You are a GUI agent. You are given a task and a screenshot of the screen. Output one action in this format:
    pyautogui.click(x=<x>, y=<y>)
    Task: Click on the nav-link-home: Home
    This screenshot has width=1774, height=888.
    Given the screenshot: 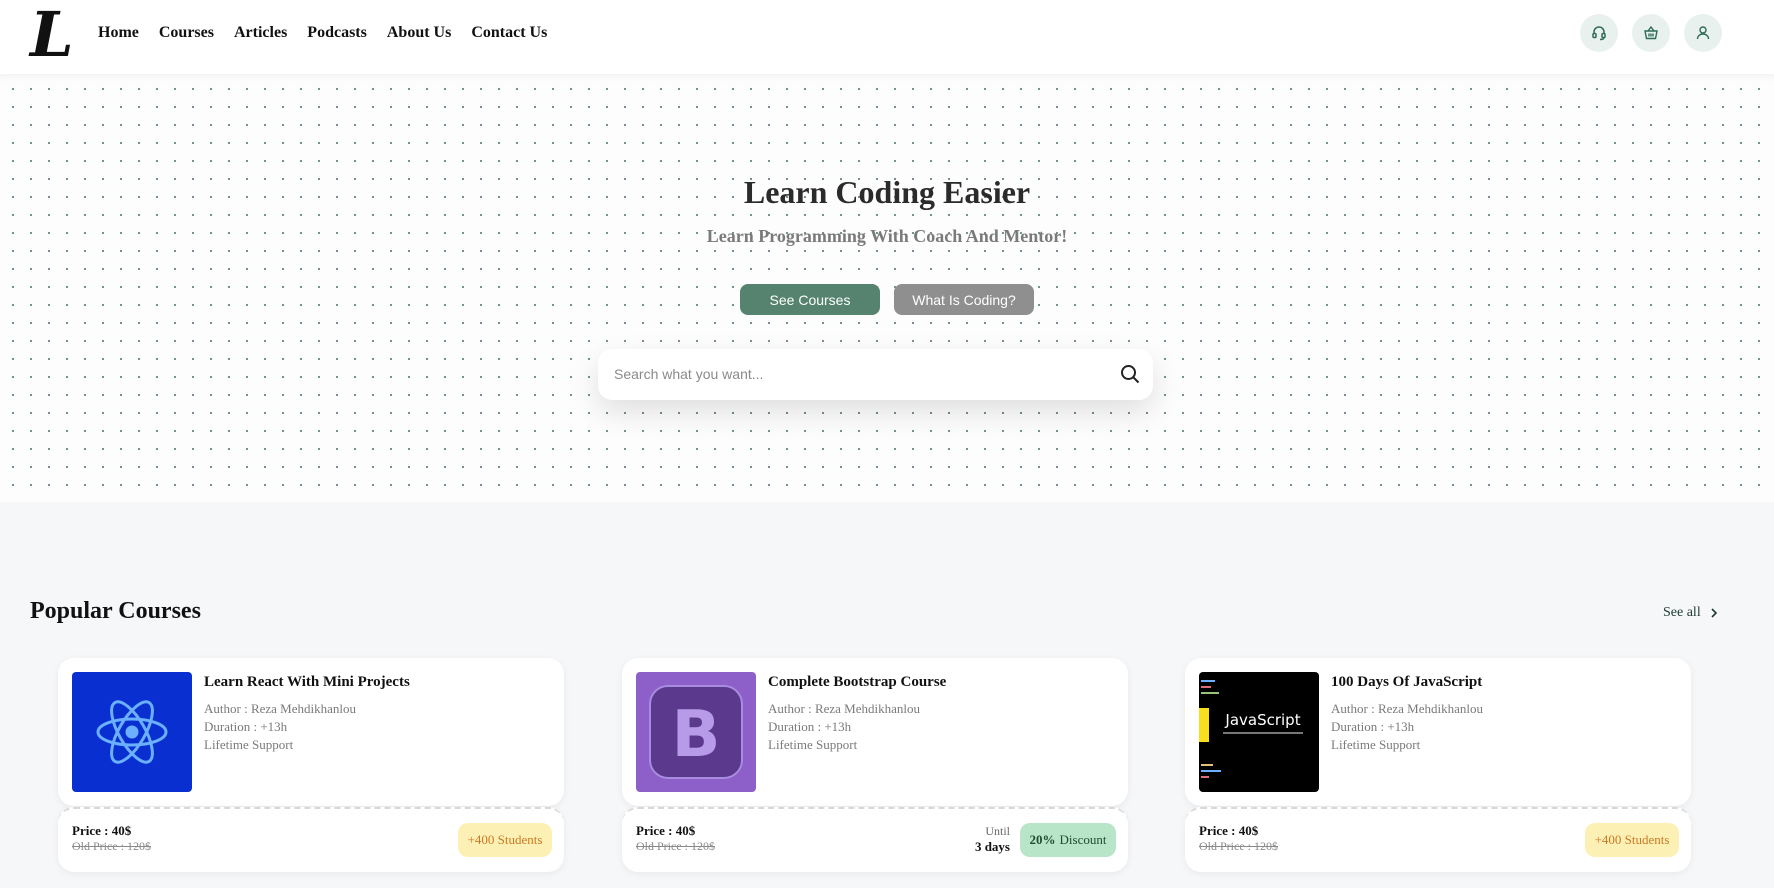 What is the action you would take?
    pyautogui.click(x=118, y=33)
    